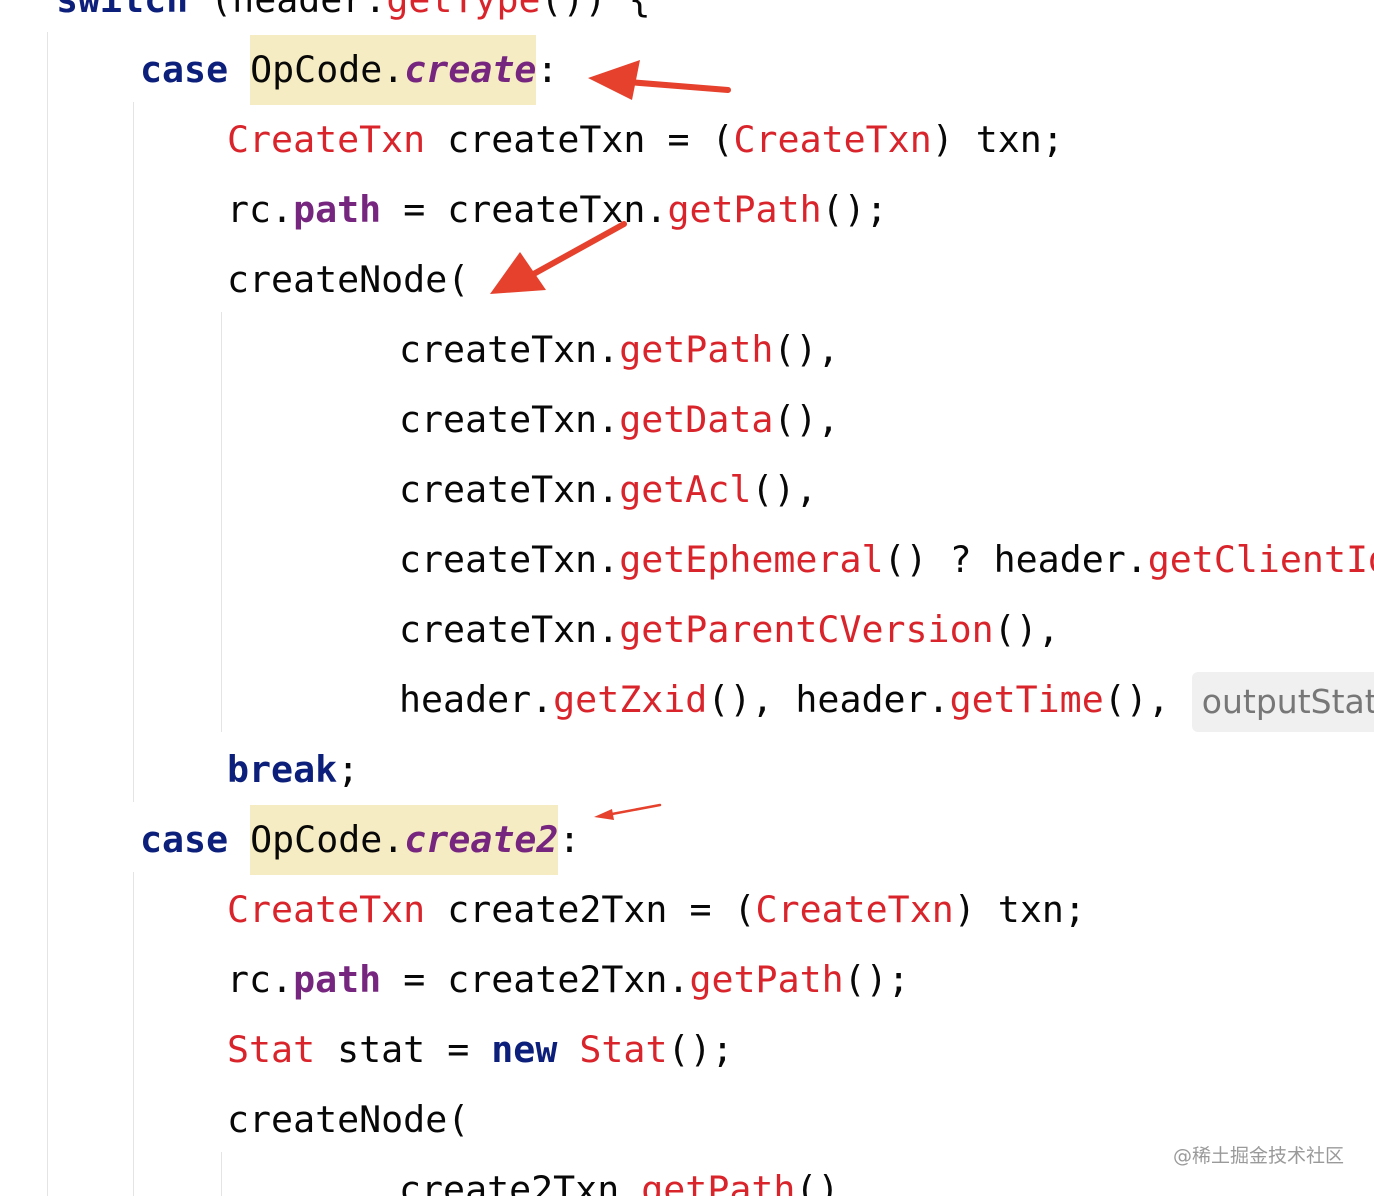 The image size is (1374, 1196). I want to click on annotation-layer, so click(610, 440).